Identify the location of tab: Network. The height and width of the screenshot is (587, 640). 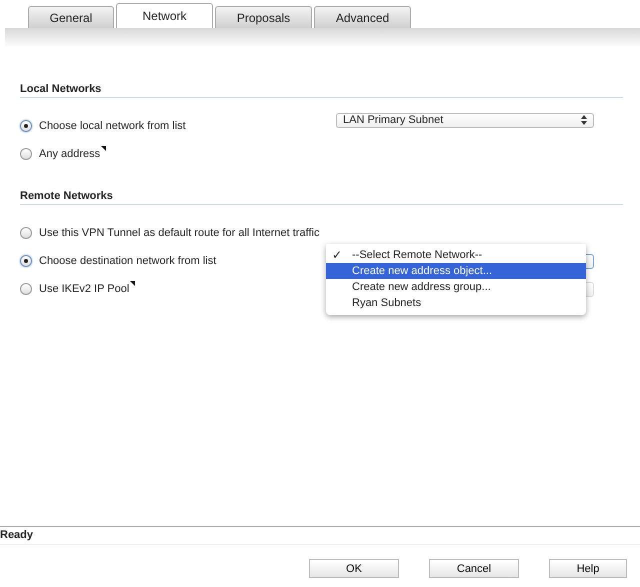
(164, 15).